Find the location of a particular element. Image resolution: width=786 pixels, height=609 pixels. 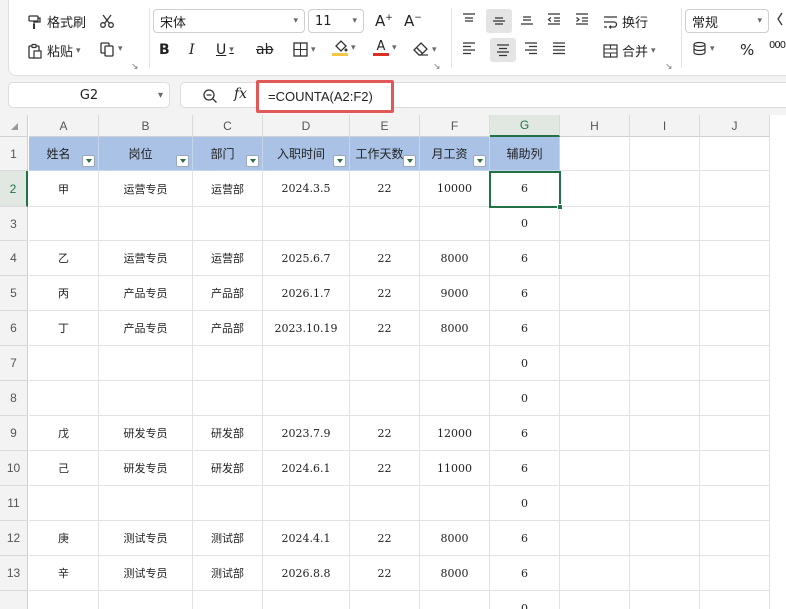

bold-button: B is located at coordinates (164, 50).